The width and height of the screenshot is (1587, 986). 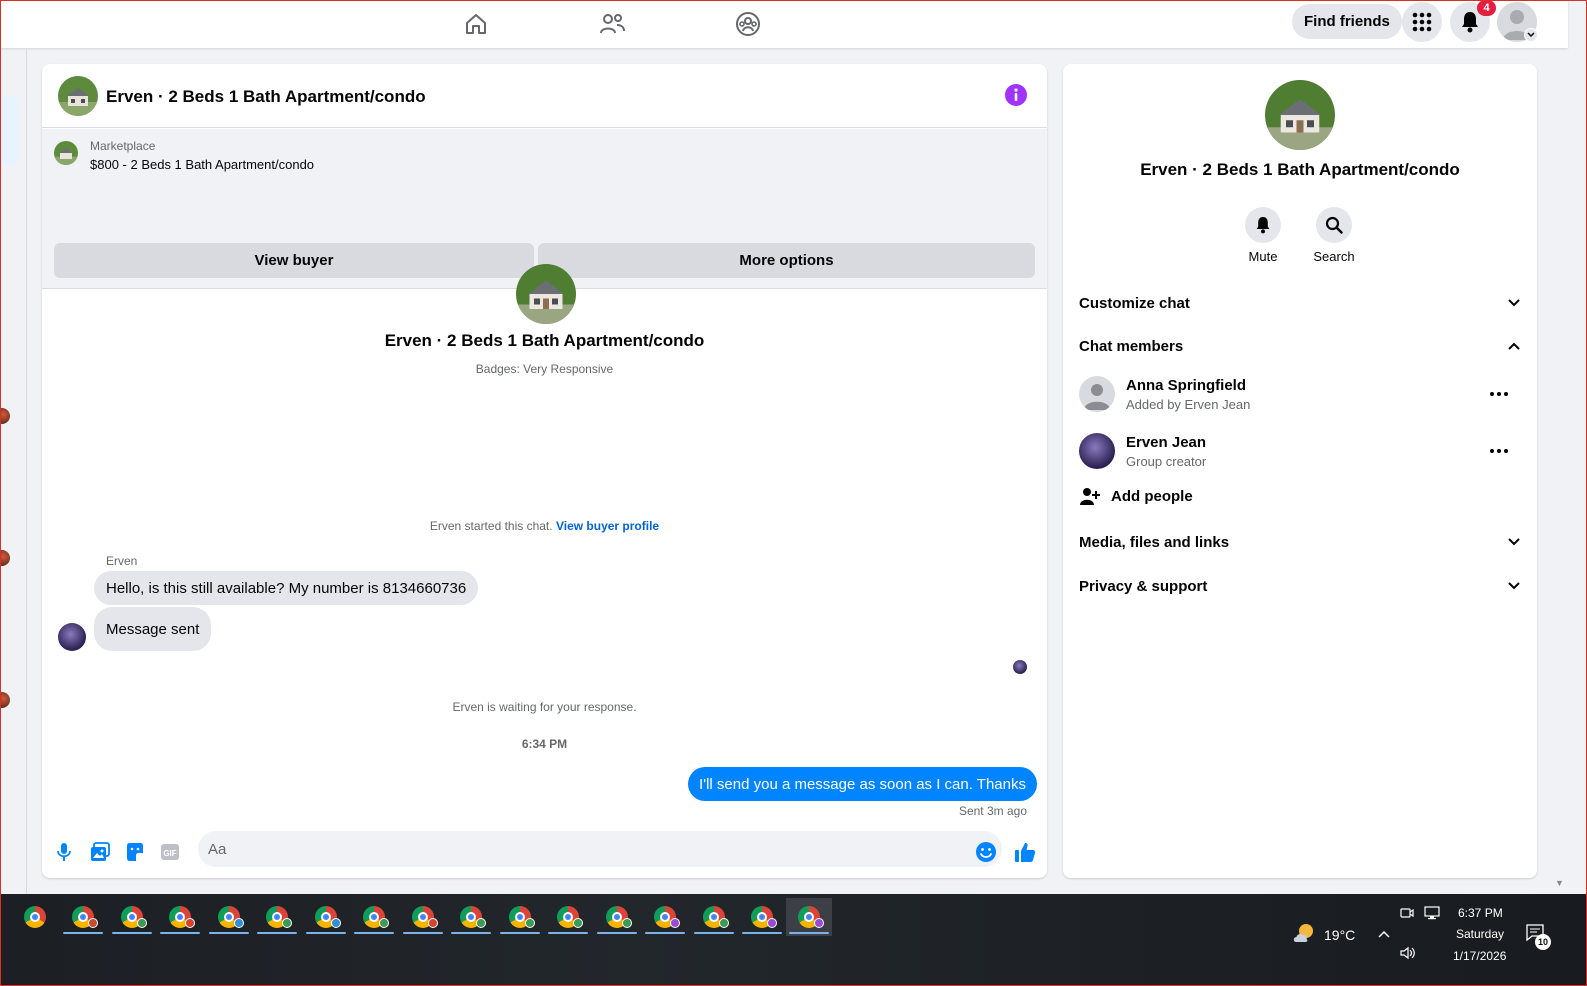 I want to click on more-options-button: More options, so click(x=786, y=260).